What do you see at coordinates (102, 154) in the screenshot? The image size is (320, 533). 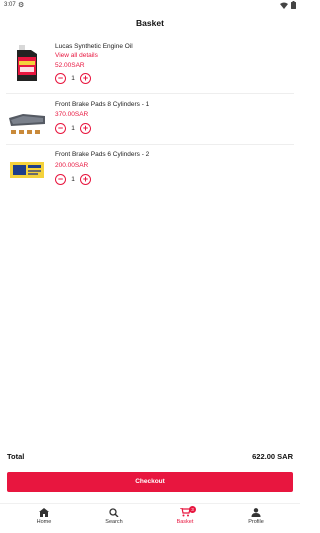 I see `item-name: Front Brake Pads 6 Cylinders - 2` at bounding box center [102, 154].